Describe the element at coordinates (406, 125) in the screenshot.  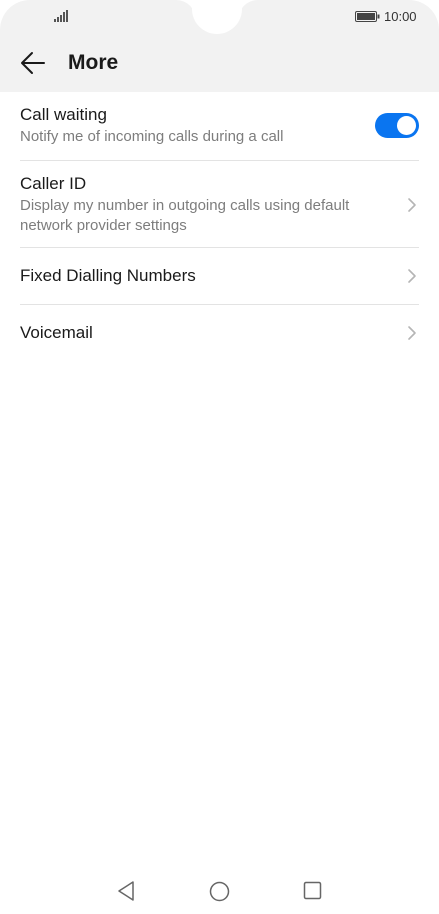
I see `toggle-knob` at that location.